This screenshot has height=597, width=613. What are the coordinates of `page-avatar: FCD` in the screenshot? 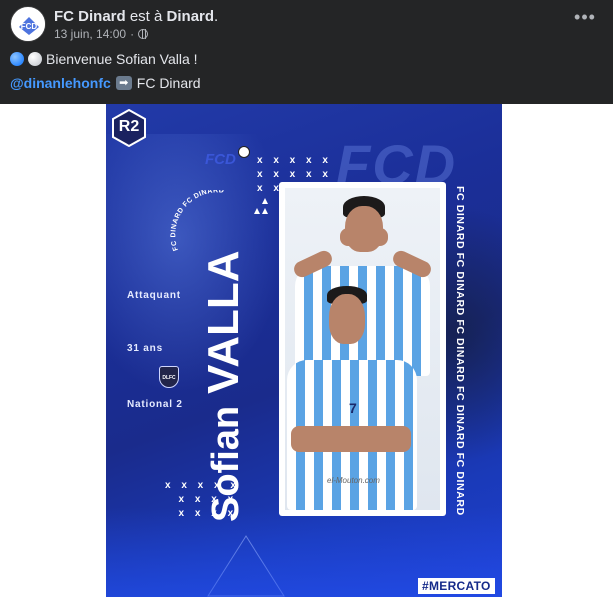 It's located at (28, 24).